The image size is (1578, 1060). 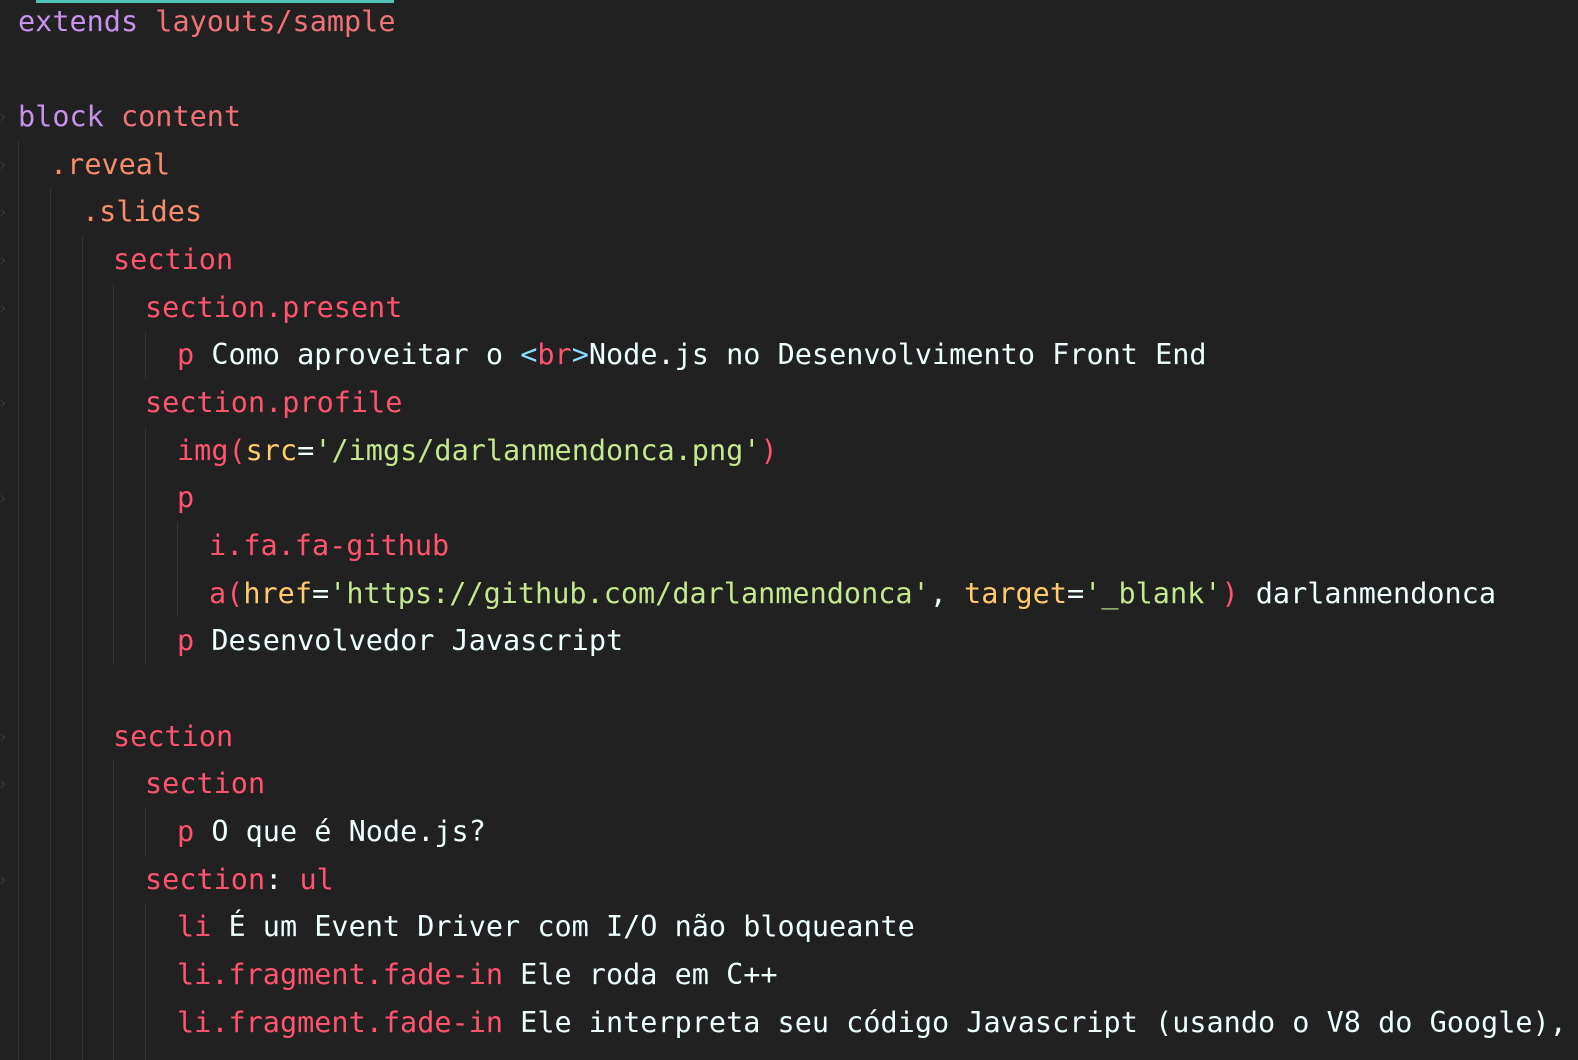 What do you see at coordinates (537, 450) in the screenshot?
I see `code-token: '/imgs/darlanmendonca.png'` at bounding box center [537, 450].